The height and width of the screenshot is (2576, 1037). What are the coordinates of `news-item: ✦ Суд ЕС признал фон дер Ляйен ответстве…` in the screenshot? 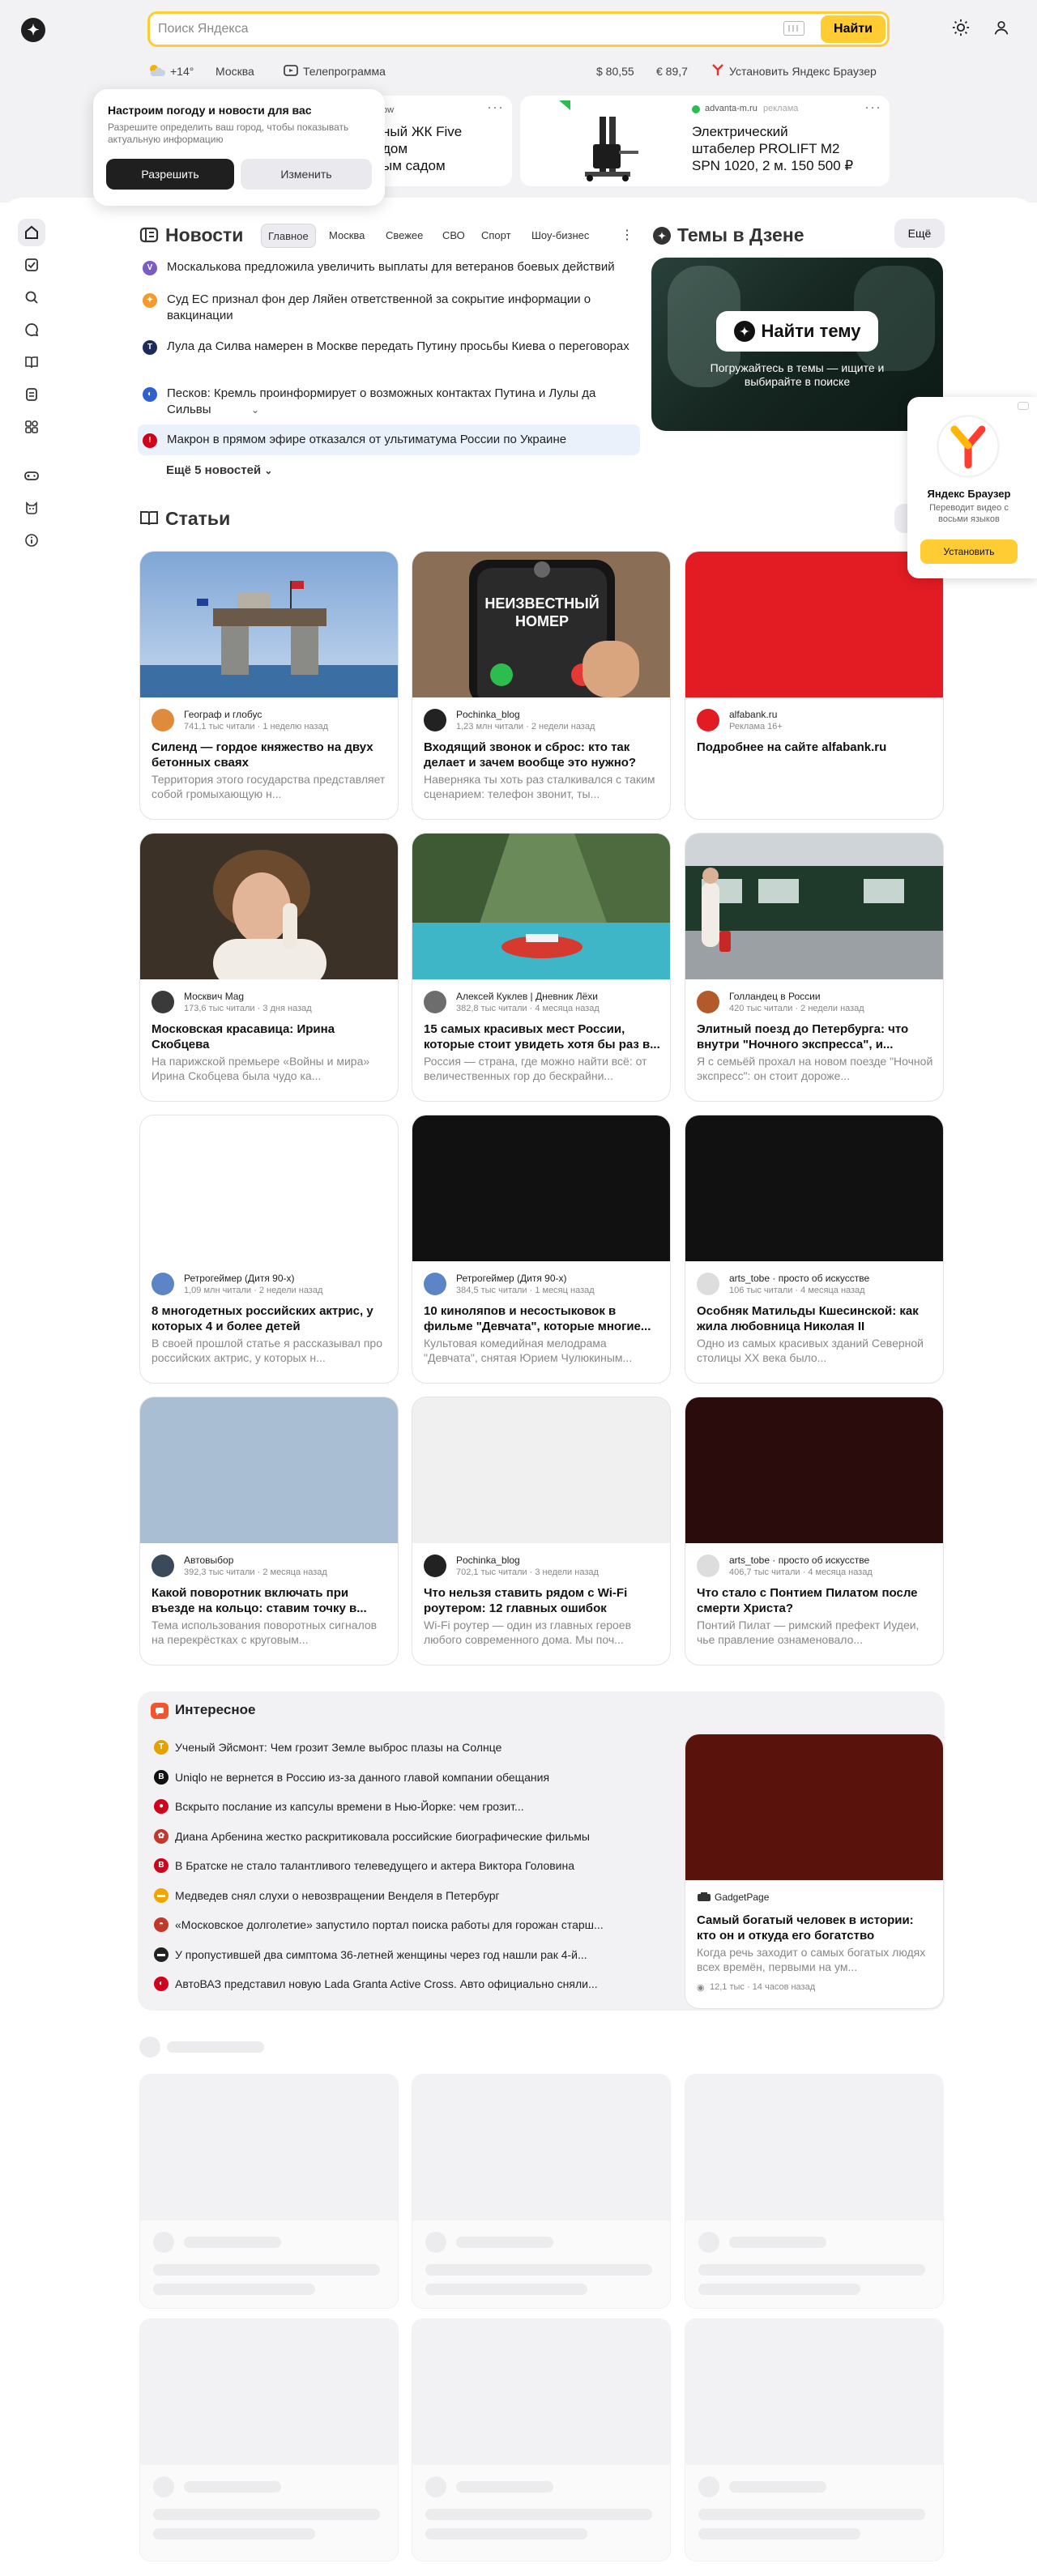 It's located at (389, 309).